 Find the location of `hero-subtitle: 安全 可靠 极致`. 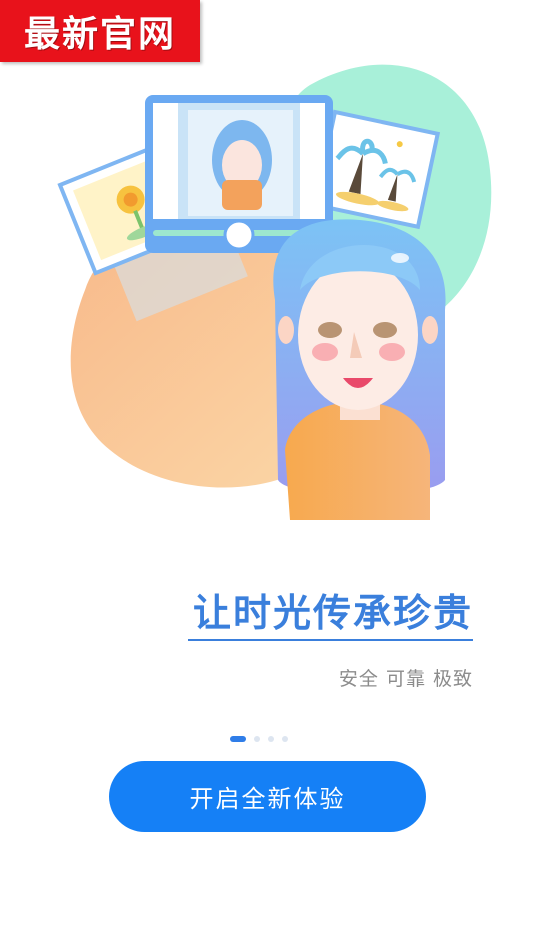

hero-subtitle: 安全 可靠 极致 is located at coordinates (405, 679).